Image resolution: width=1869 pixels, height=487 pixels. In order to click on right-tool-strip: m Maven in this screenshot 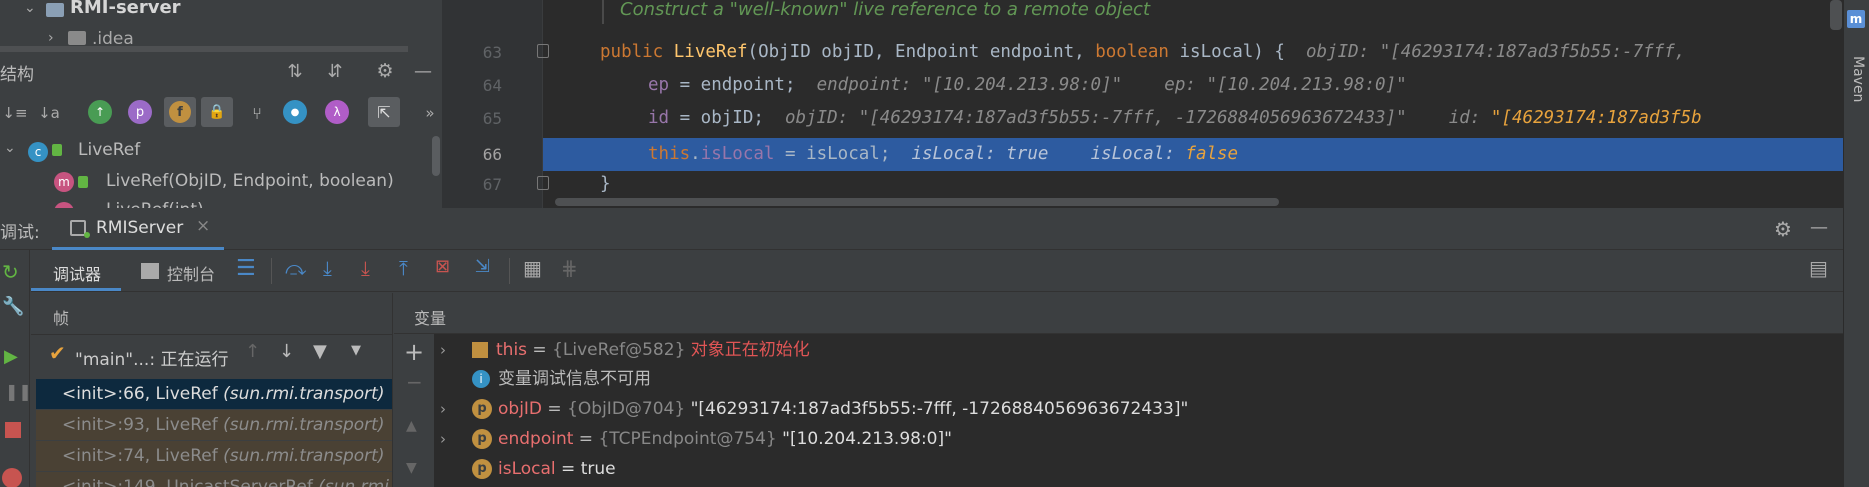, I will do `click(1856, 243)`.